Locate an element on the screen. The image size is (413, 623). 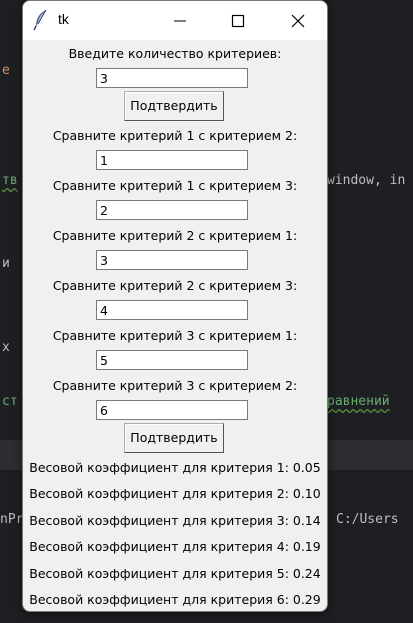
comparison-label: Сравните критерий 1 с критерием 2: is located at coordinates (175, 135).